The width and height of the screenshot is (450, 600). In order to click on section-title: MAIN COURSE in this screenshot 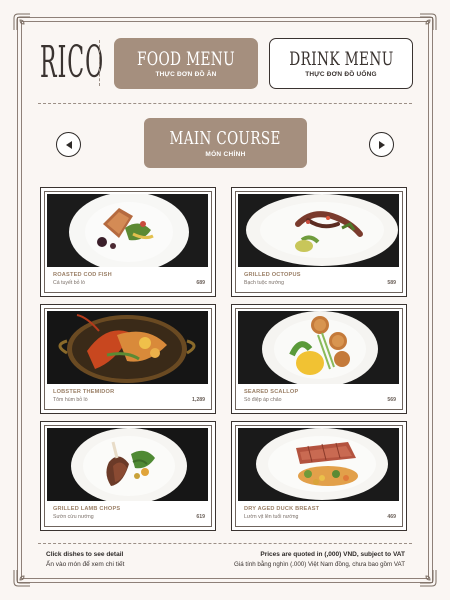, I will do `click(225, 138)`.